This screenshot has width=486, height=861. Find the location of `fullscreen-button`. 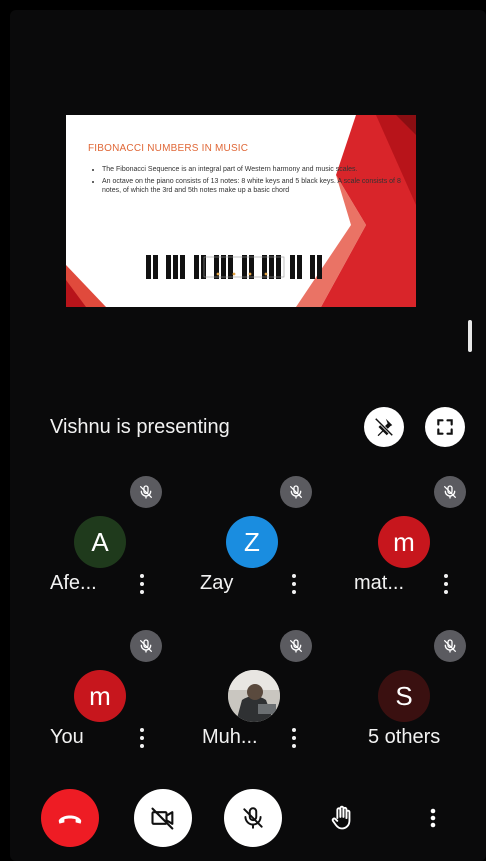

fullscreen-button is located at coordinates (445, 427).